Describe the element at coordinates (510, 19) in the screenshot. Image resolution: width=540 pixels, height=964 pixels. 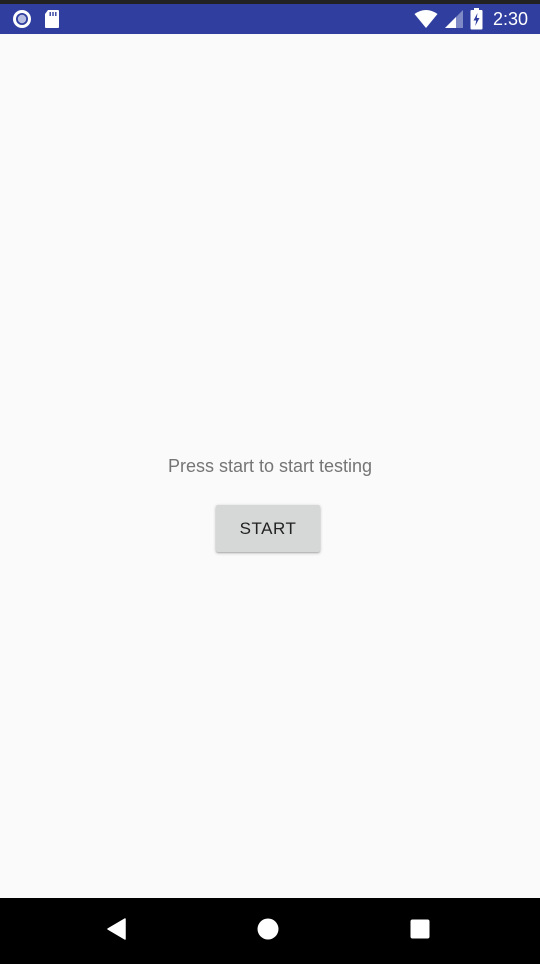
I see `status-time: 2:30` at that location.